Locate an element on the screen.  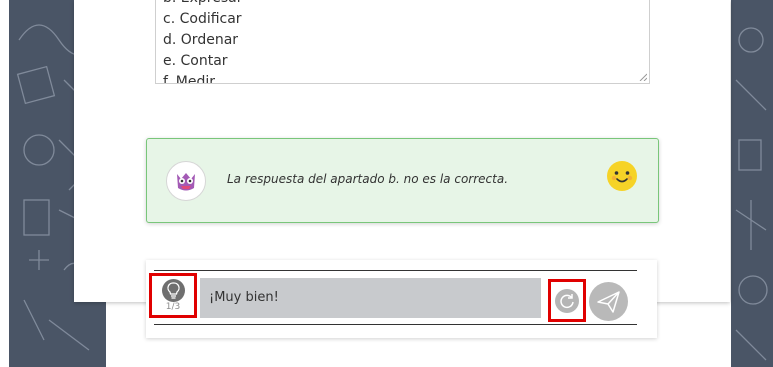
list-item: c. Codificar is located at coordinates (202, 19).